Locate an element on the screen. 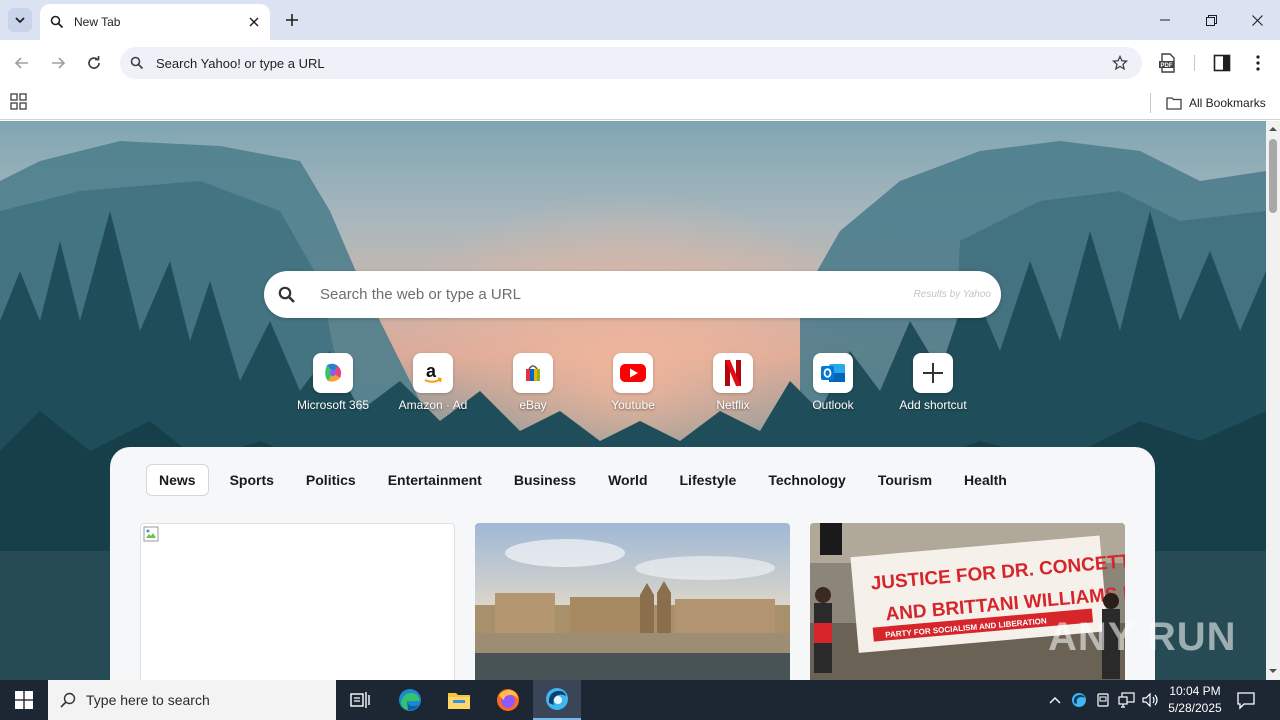  amazon-icon: a is located at coordinates (433, 372).